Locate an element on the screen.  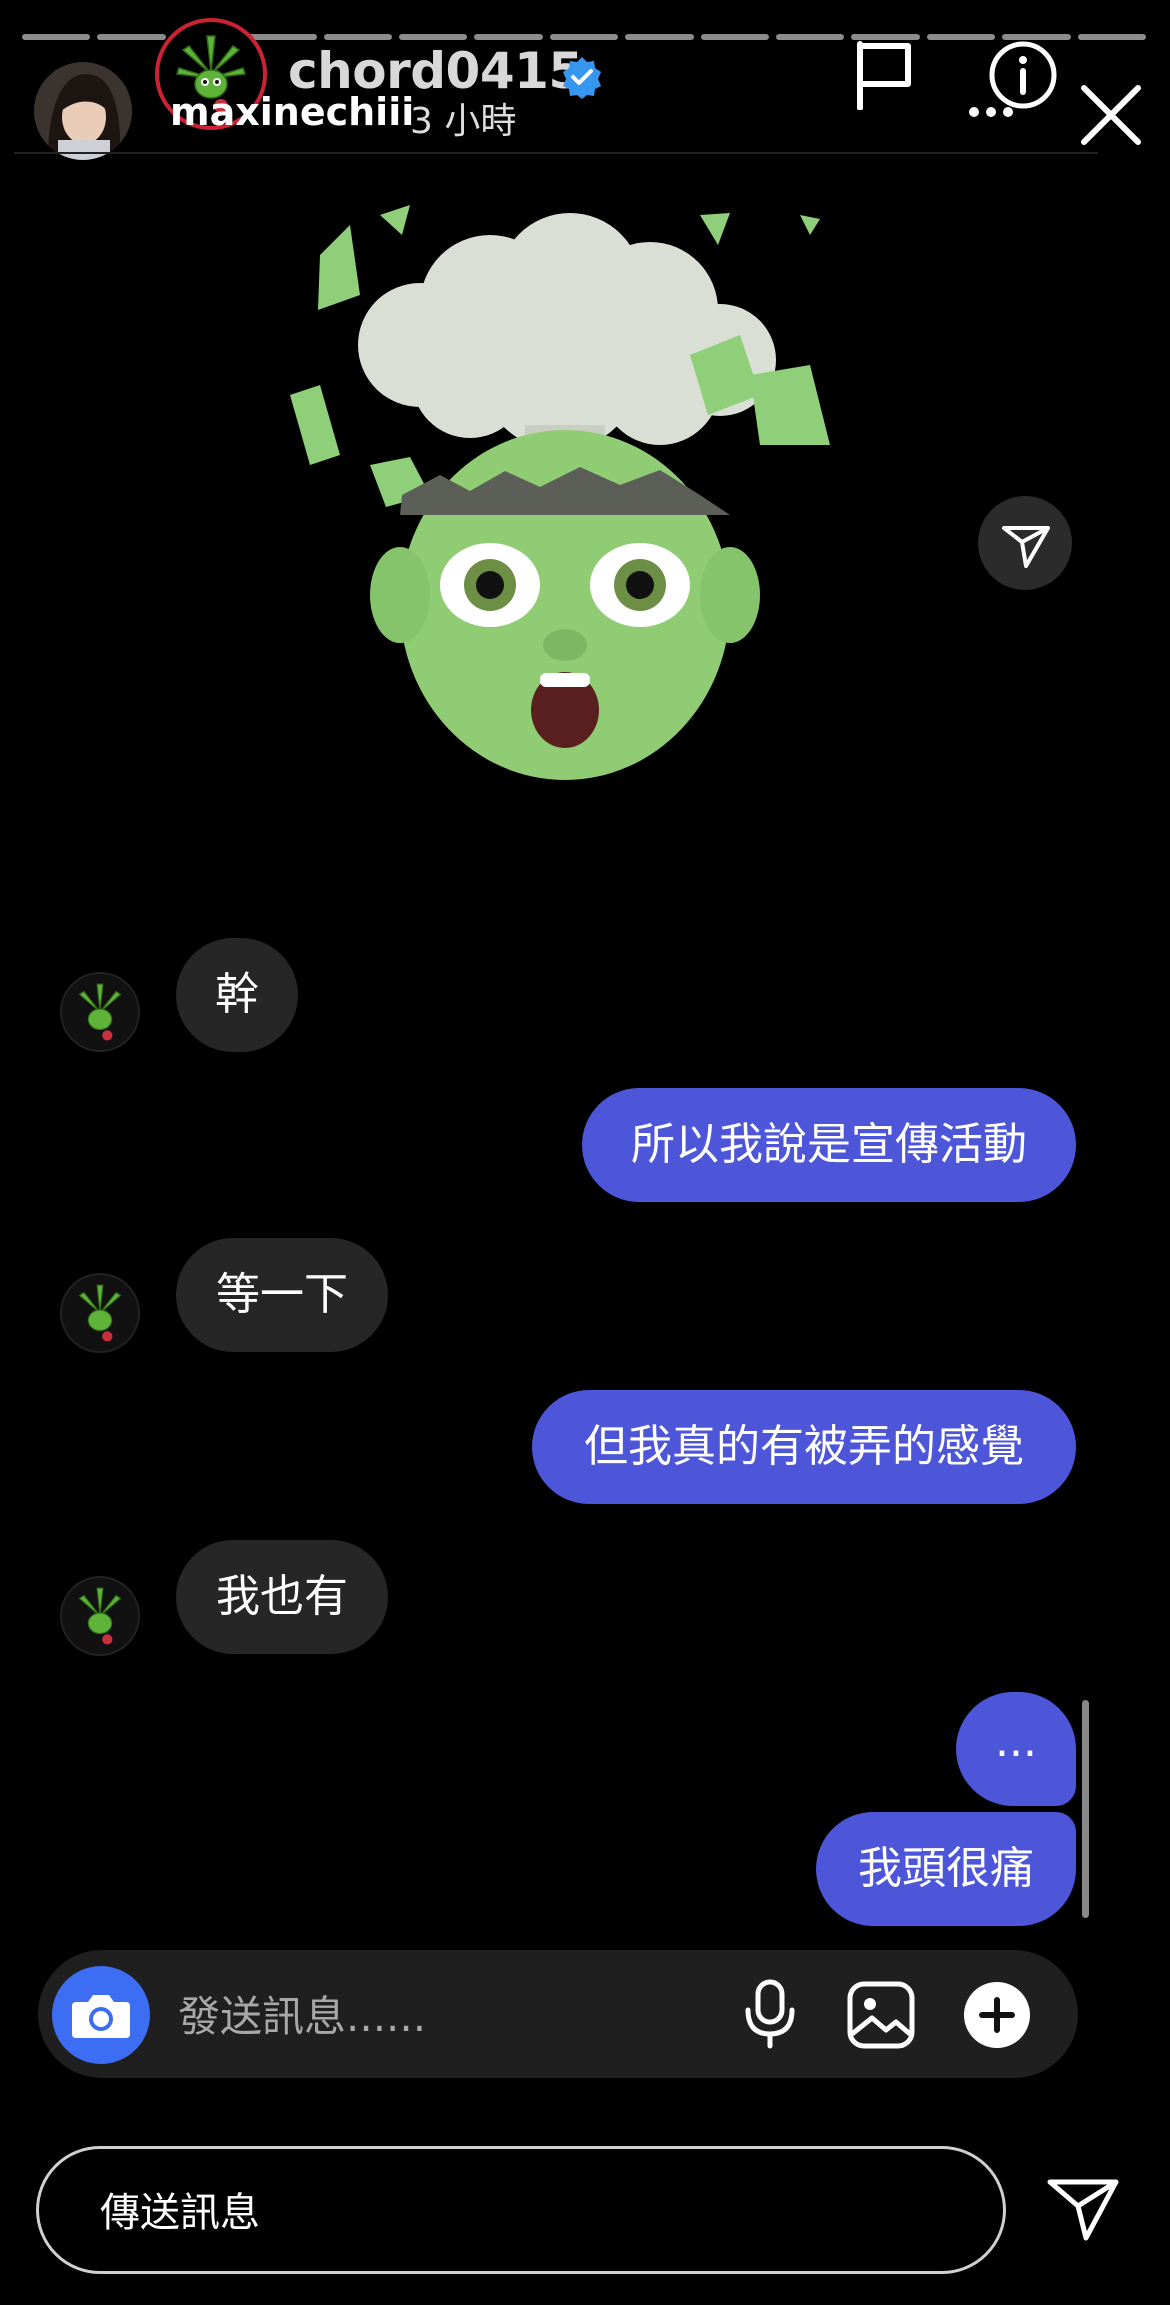
camera-button is located at coordinates (101, 2015).